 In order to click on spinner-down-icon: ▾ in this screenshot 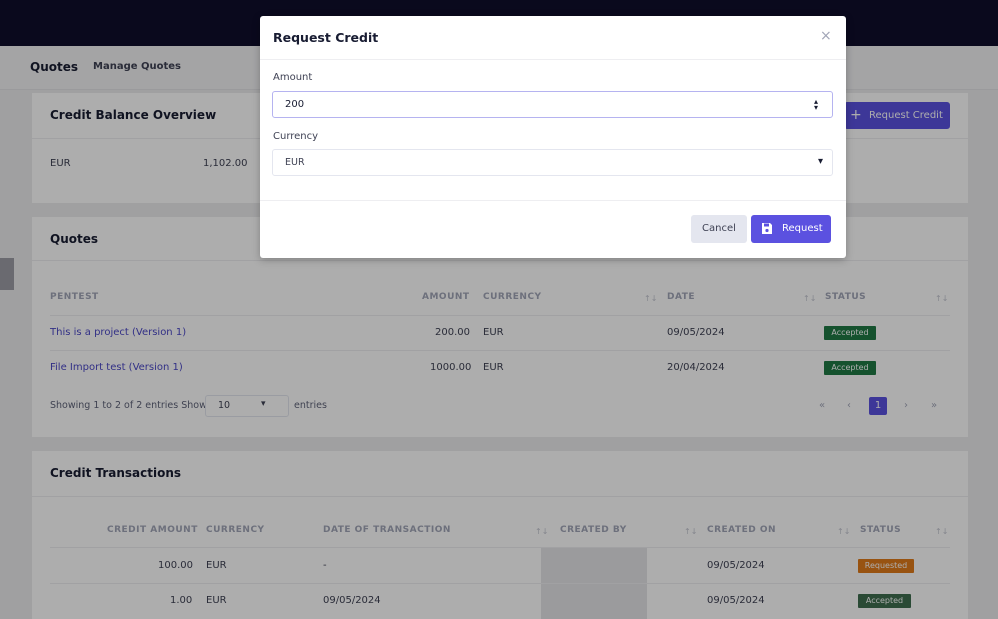, I will do `click(816, 108)`.